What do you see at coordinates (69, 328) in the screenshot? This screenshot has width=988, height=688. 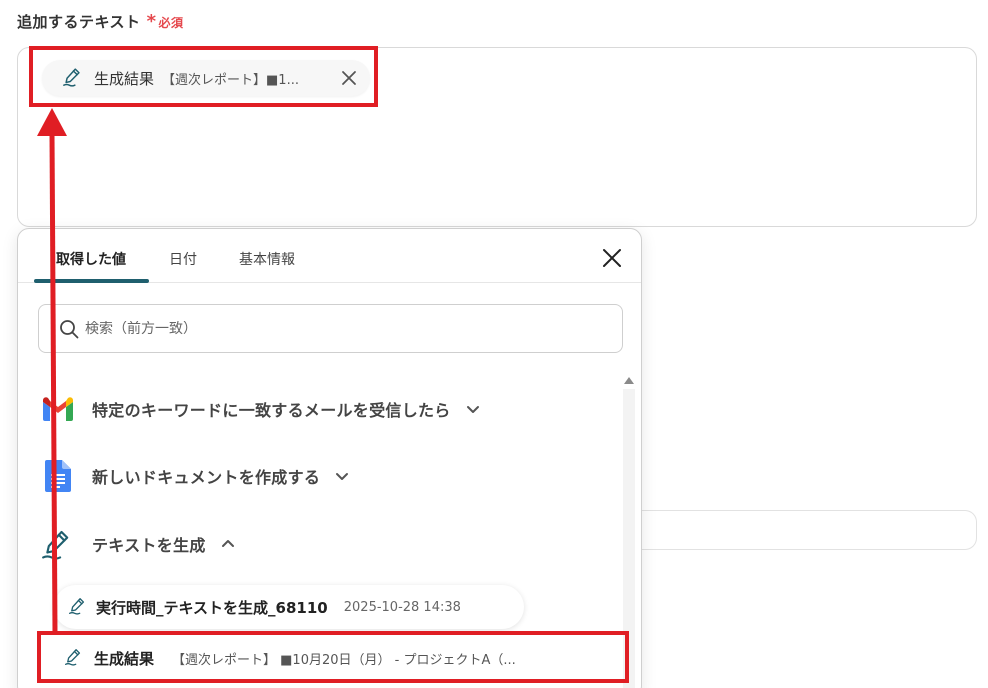 I see `search-icon` at bounding box center [69, 328].